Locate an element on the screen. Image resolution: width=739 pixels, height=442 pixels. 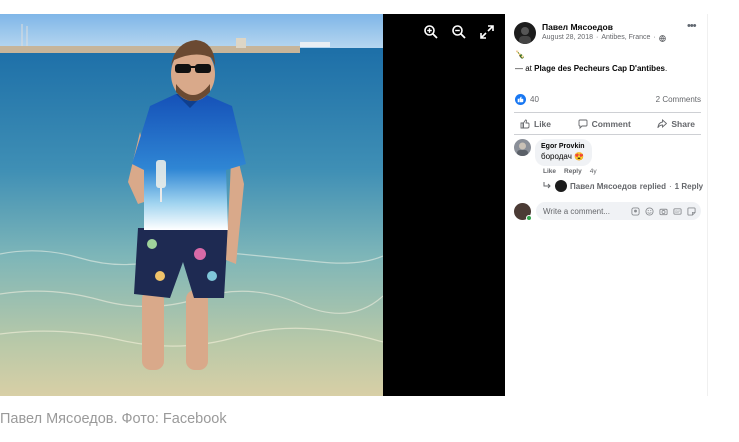
comment-emoji: 😍 is located at coordinates (579, 156).